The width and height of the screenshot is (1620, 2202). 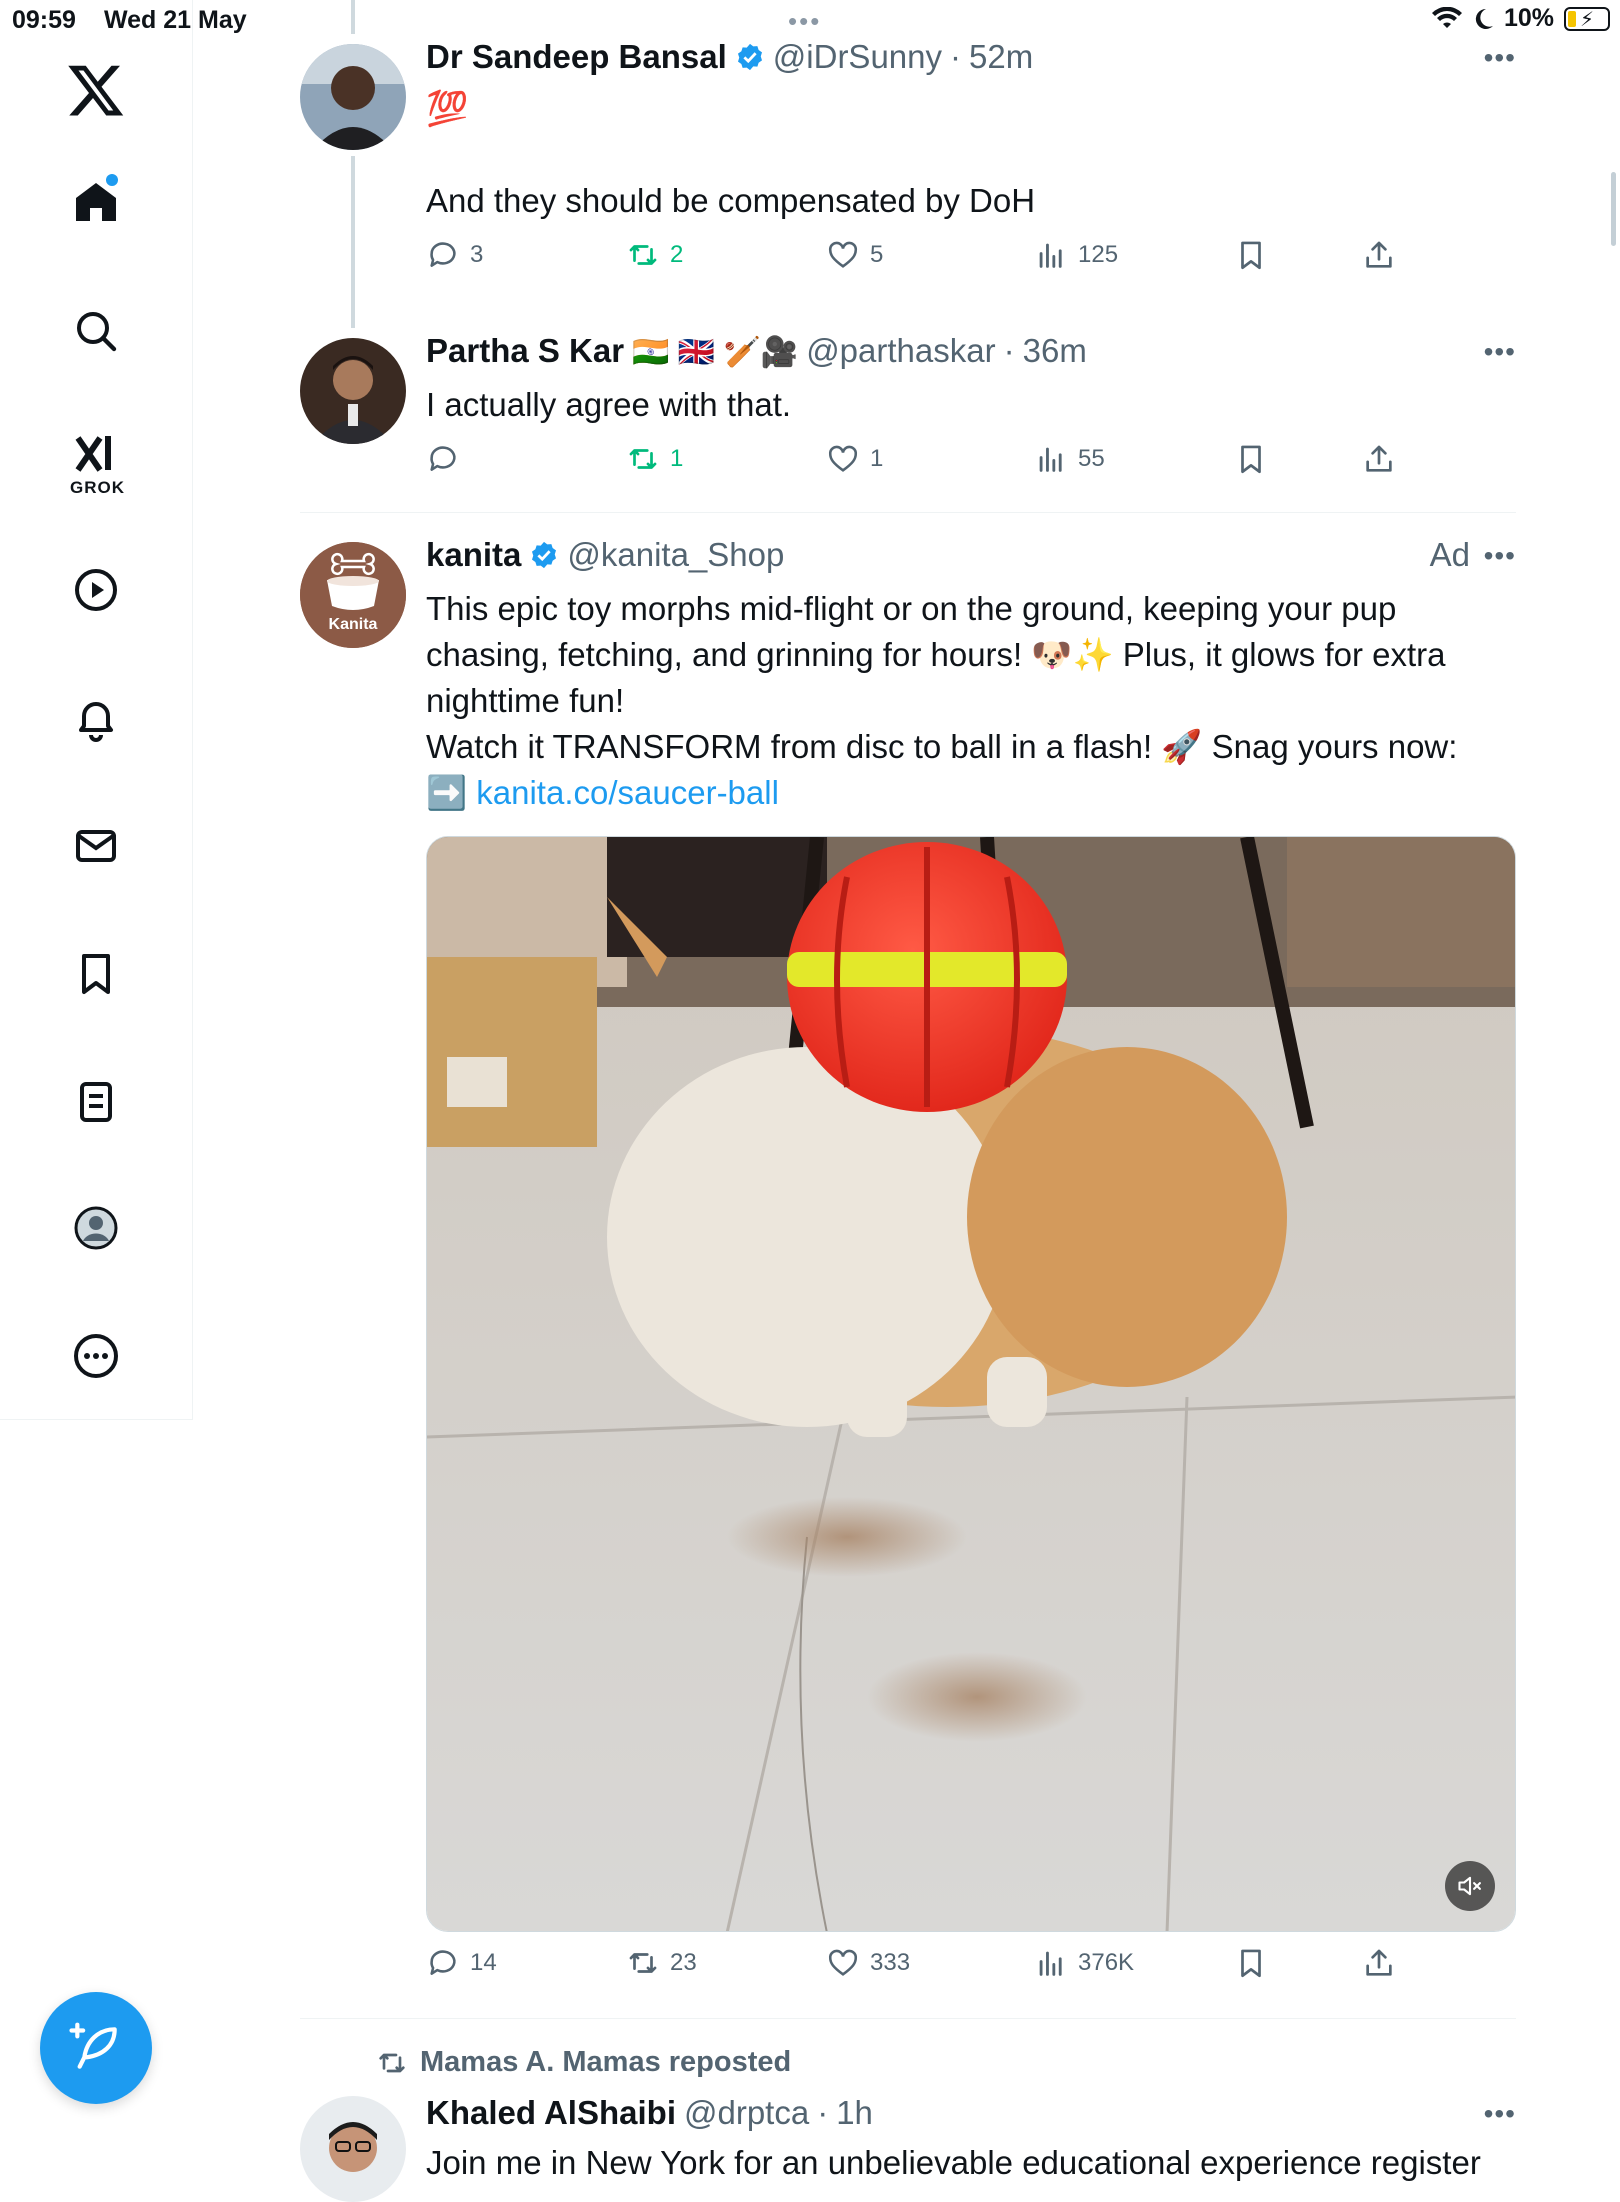 I want to click on compose-post-button, so click(x=96, y=2048).